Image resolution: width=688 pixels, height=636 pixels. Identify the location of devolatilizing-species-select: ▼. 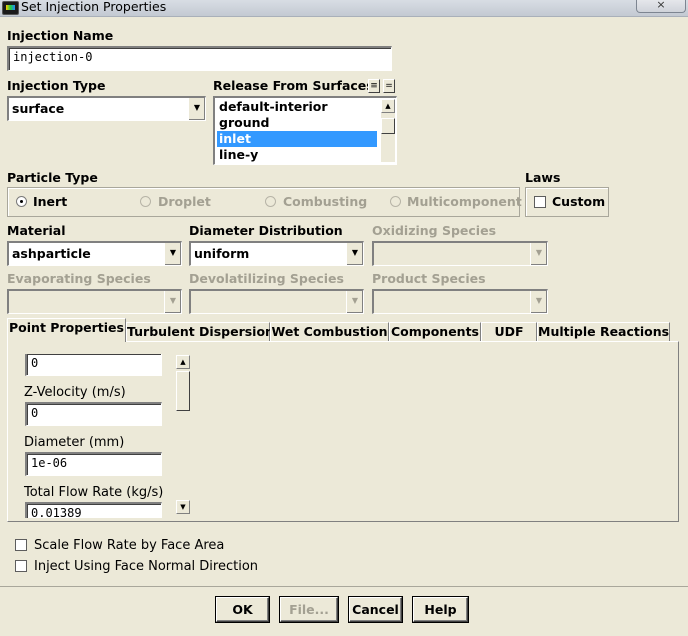
(276, 301).